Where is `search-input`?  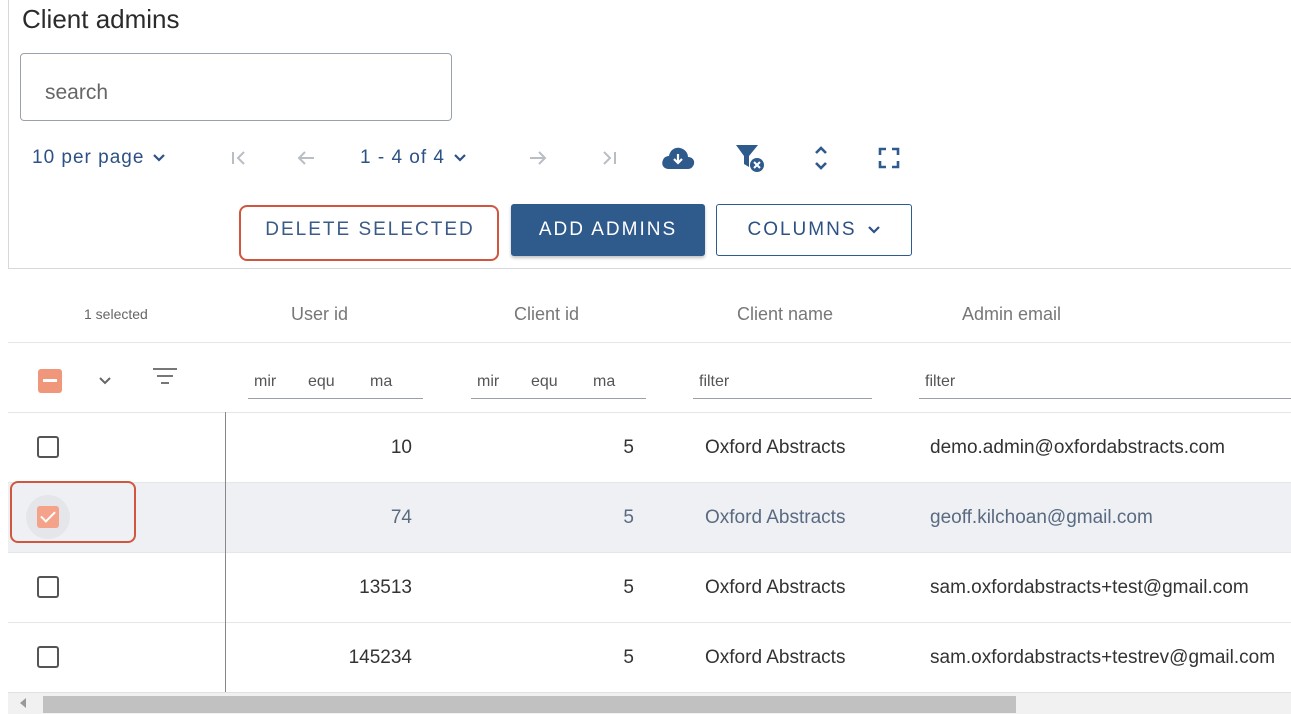 search-input is located at coordinates (235, 93).